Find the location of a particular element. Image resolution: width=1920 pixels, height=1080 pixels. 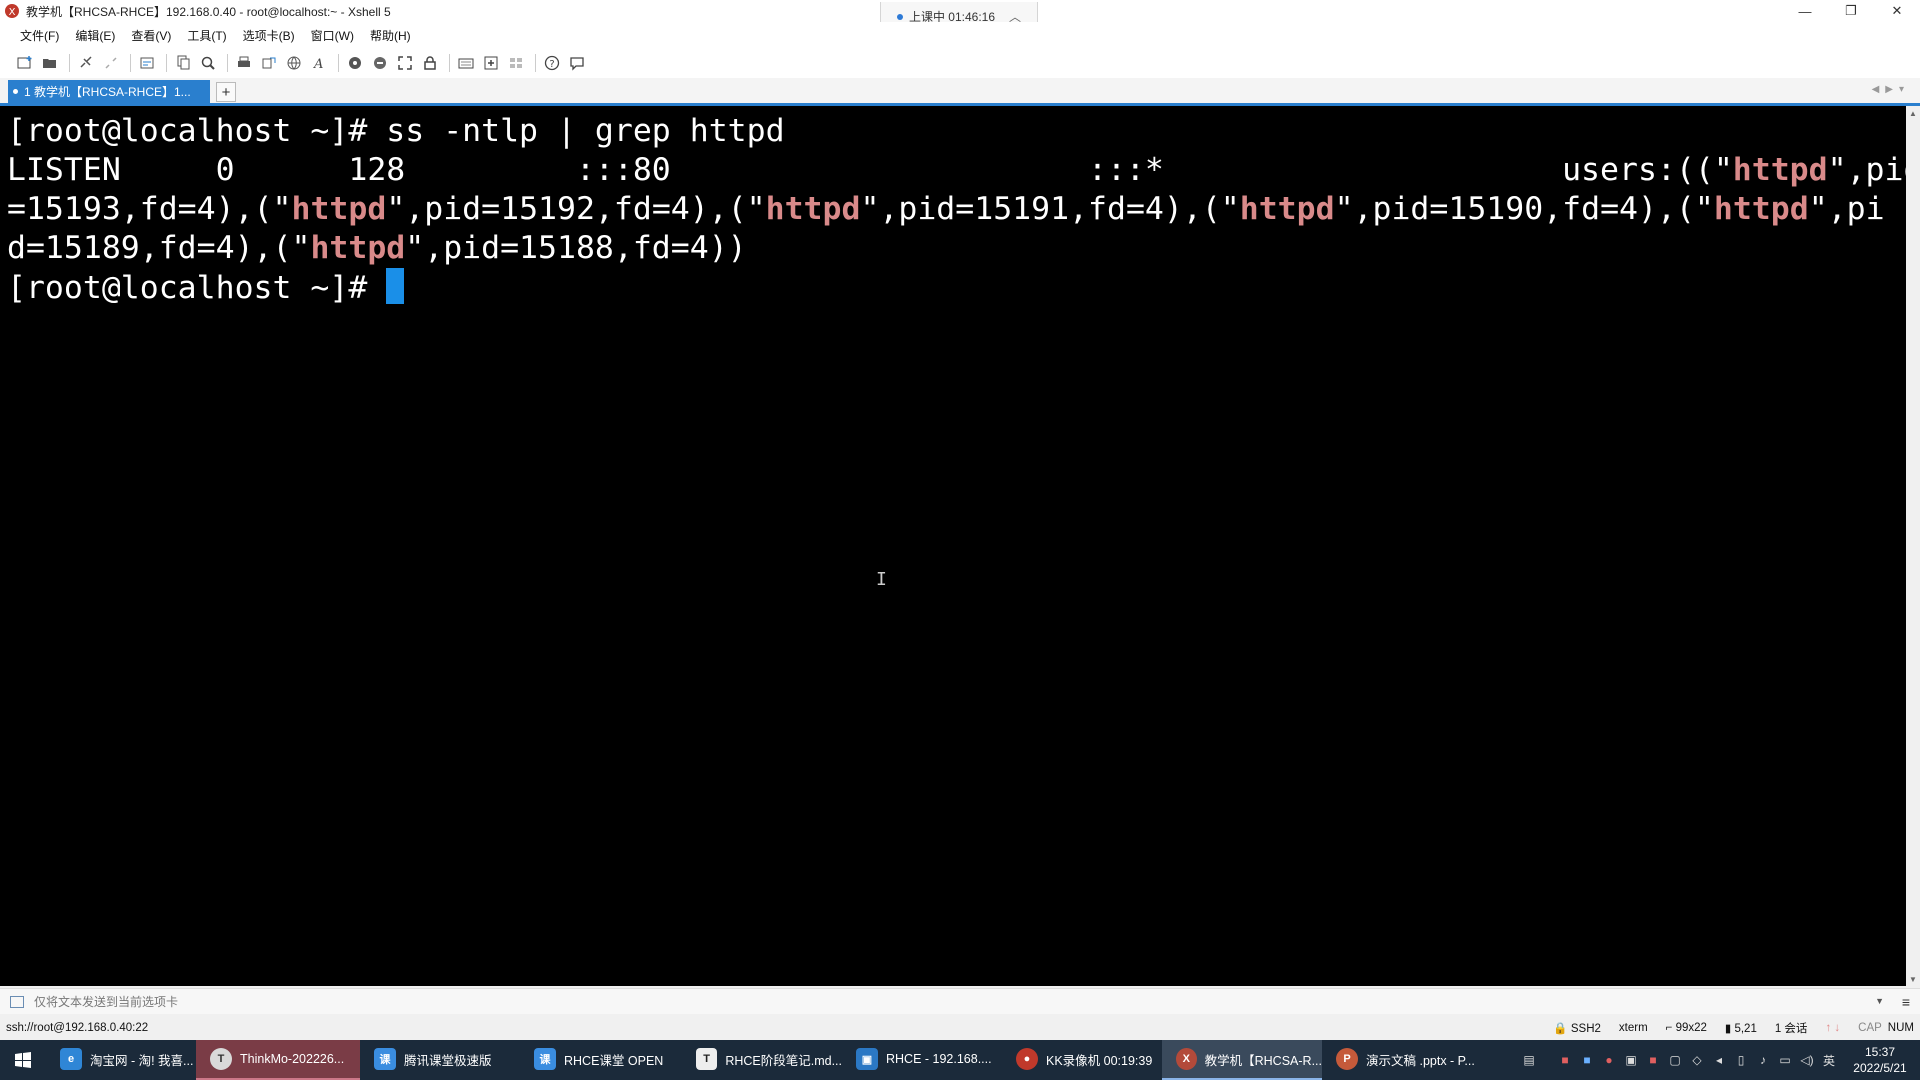

tray-cube-icon: ◇ is located at coordinates (1697, 1060).